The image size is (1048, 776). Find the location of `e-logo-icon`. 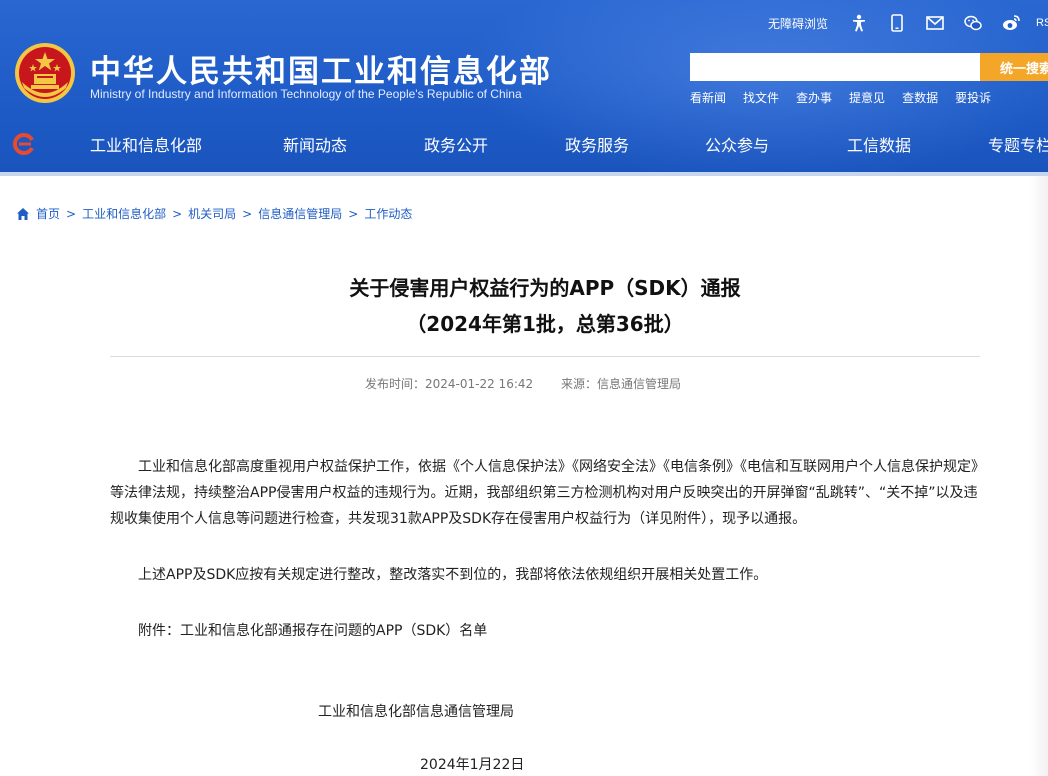

e-logo-icon is located at coordinates (24, 144).